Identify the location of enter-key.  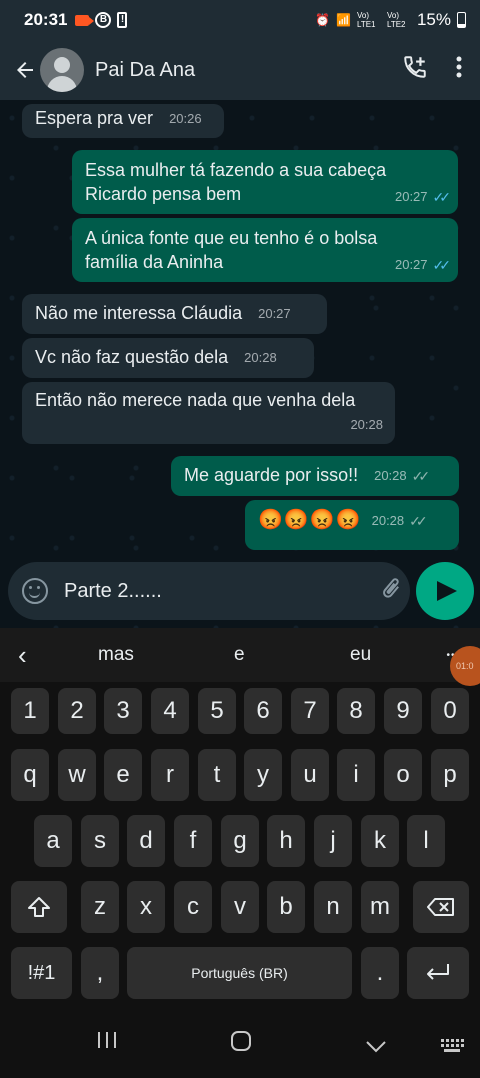
(438, 973).